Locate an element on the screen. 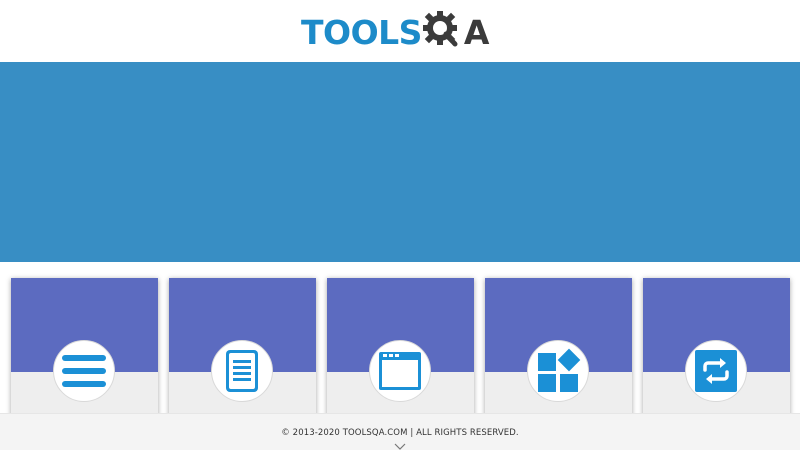 Image resolution: width=800 pixels, height=450 pixels. site-header: TOOLS A is located at coordinates (400, 31).